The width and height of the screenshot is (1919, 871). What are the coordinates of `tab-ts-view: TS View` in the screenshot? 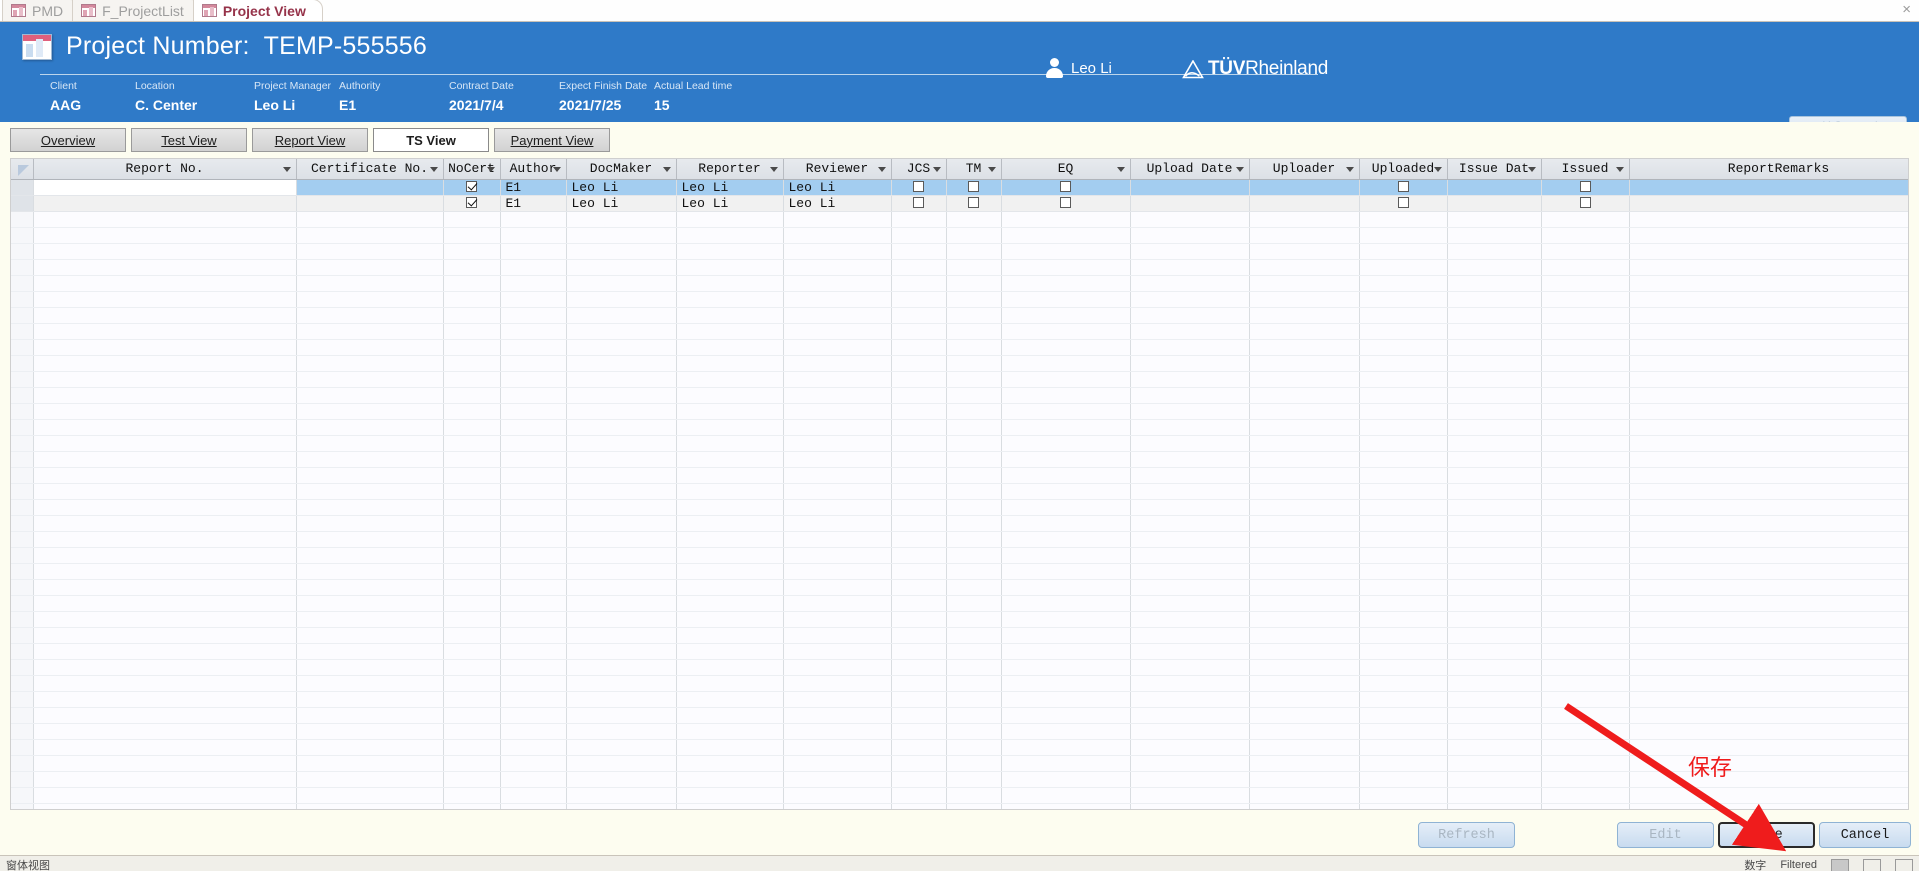 It's located at (431, 140).